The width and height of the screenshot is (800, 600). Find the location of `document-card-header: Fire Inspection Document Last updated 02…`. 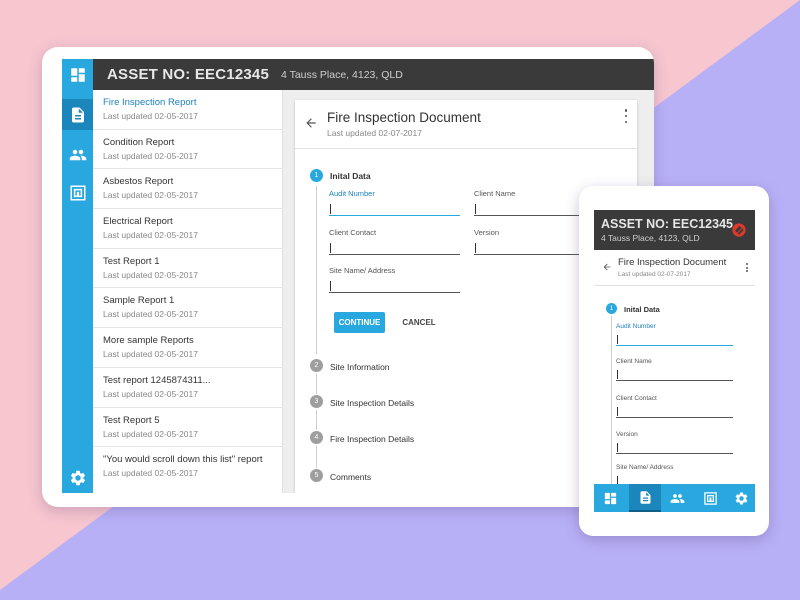

document-card-header: Fire Inspection Document Last updated 02… is located at coordinates (674, 268).